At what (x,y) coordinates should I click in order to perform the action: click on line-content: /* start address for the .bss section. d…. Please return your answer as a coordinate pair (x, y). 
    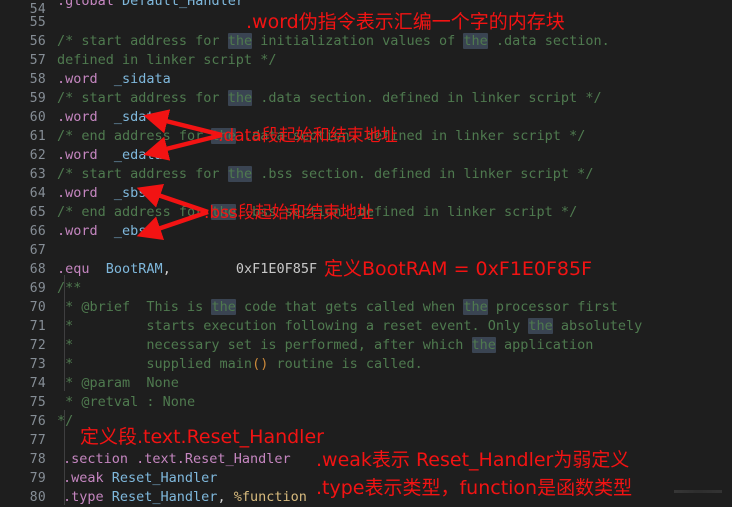
    Looking at the image, I should click on (325, 174).